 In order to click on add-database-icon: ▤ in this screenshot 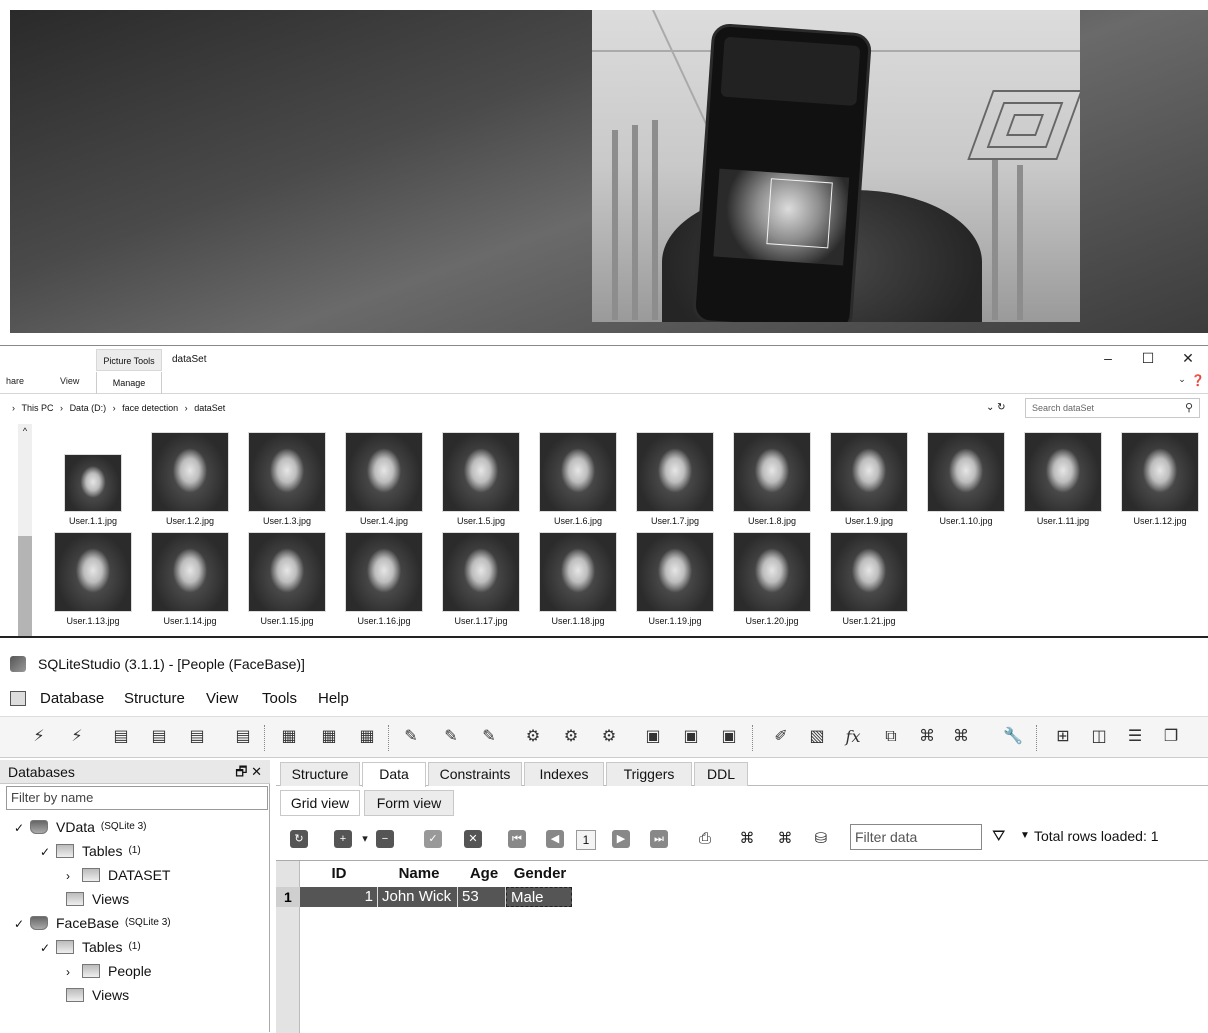, I will do `click(121, 737)`.